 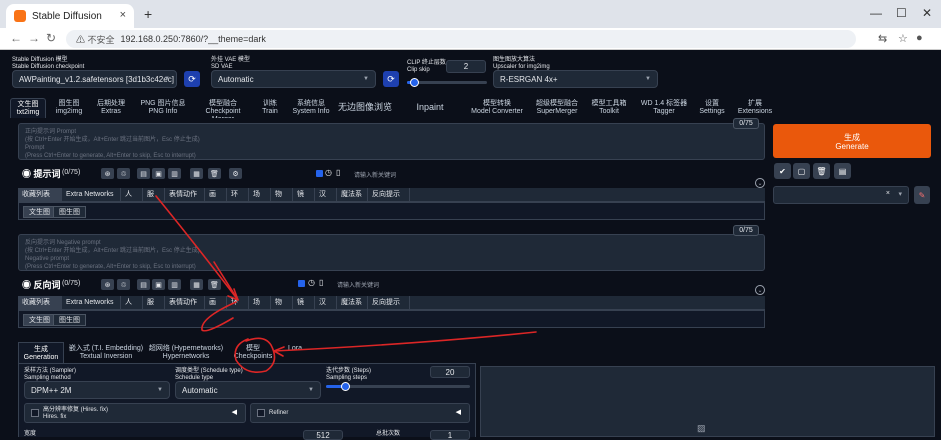 What do you see at coordinates (311, 108) in the screenshot?
I see `tab-system-info: 系统信息 System Info` at bounding box center [311, 108].